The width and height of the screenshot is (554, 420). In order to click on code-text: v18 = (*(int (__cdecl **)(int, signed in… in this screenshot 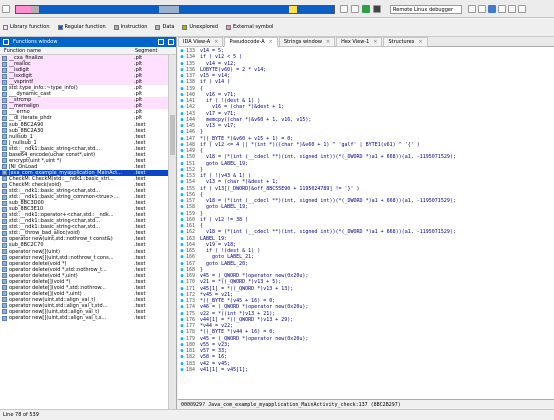, I will do `click(328, 232)`.